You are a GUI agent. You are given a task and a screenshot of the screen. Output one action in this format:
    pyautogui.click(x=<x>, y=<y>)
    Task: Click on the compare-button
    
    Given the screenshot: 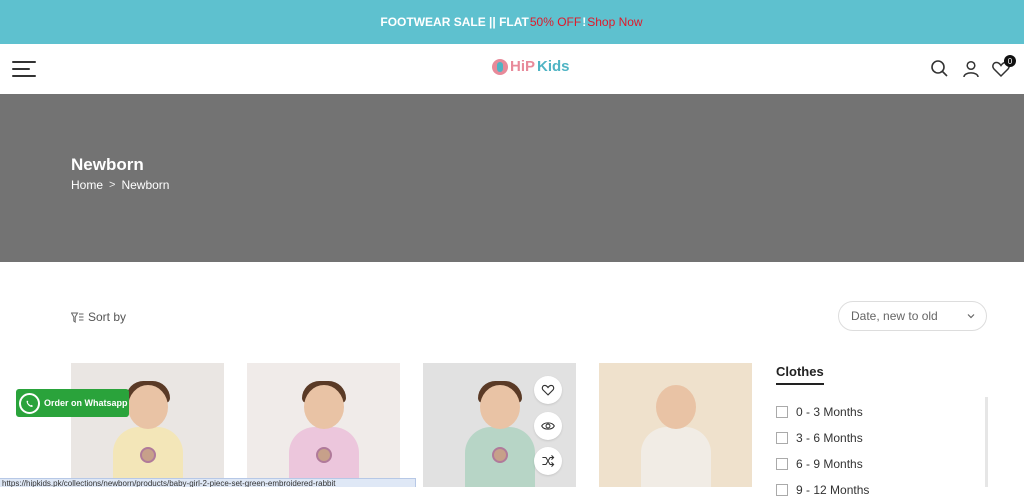 What is the action you would take?
    pyautogui.click(x=548, y=461)
    